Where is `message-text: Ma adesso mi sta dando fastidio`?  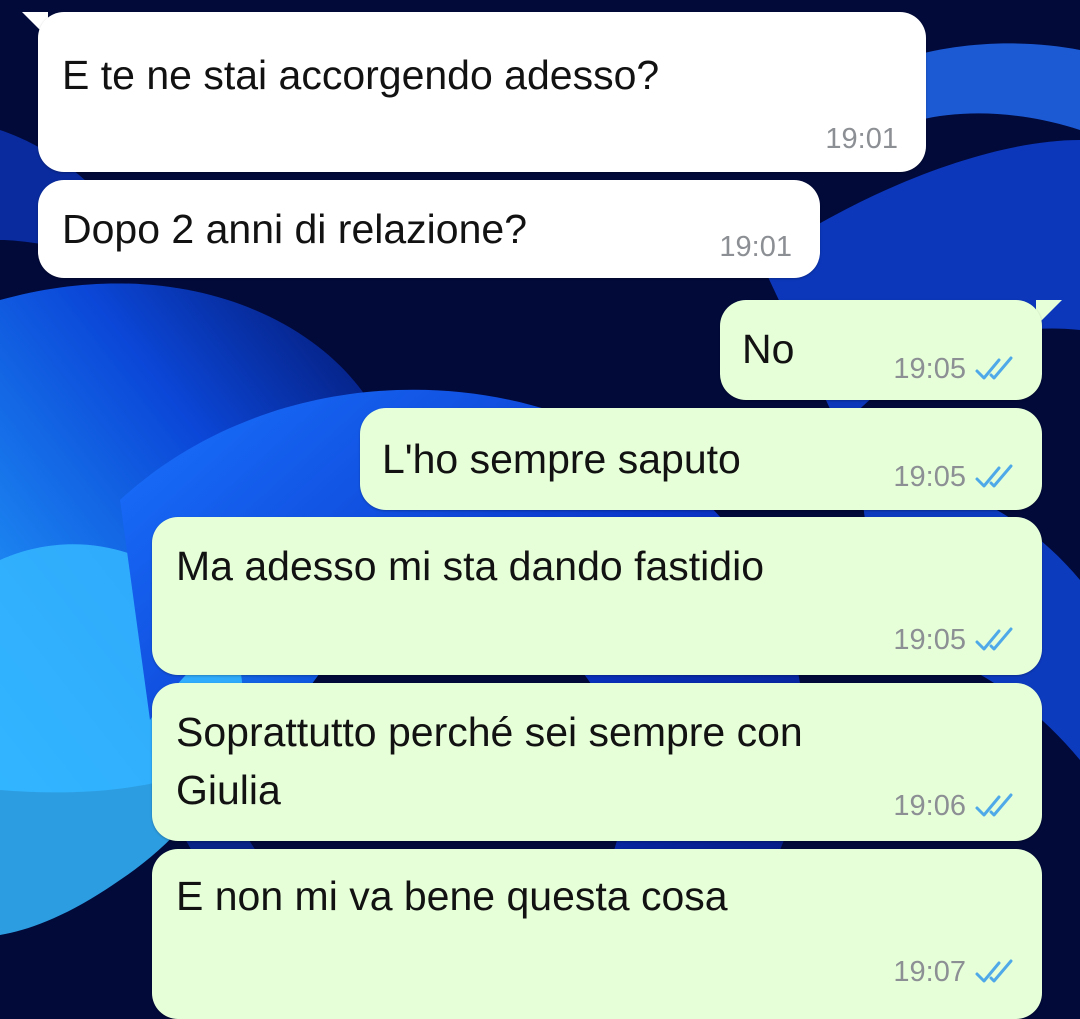
message-text: Ma adesso mi sta dando fastidio is located at coordinates (470, 566).